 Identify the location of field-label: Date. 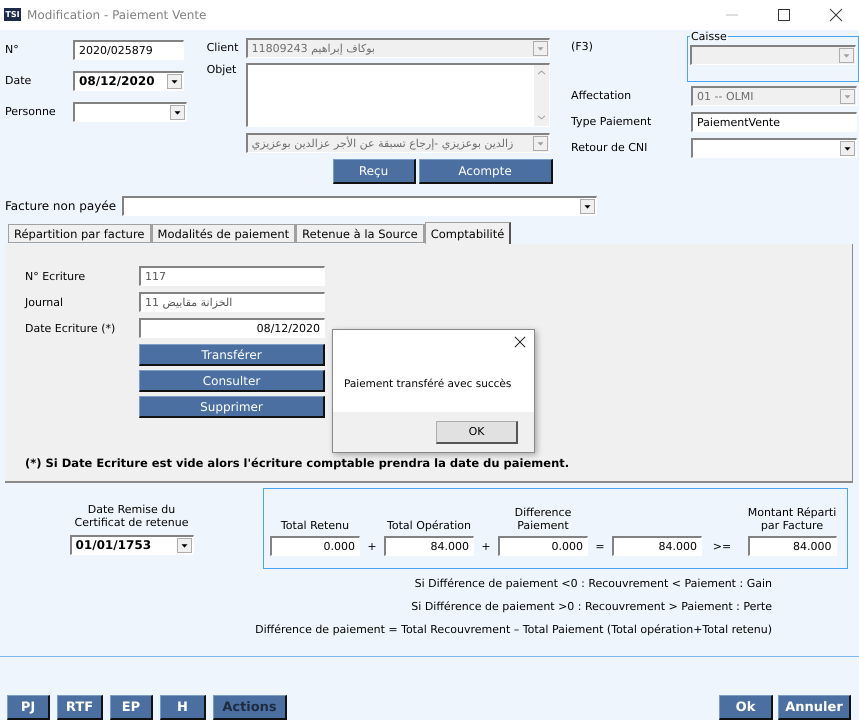
(18, 81).